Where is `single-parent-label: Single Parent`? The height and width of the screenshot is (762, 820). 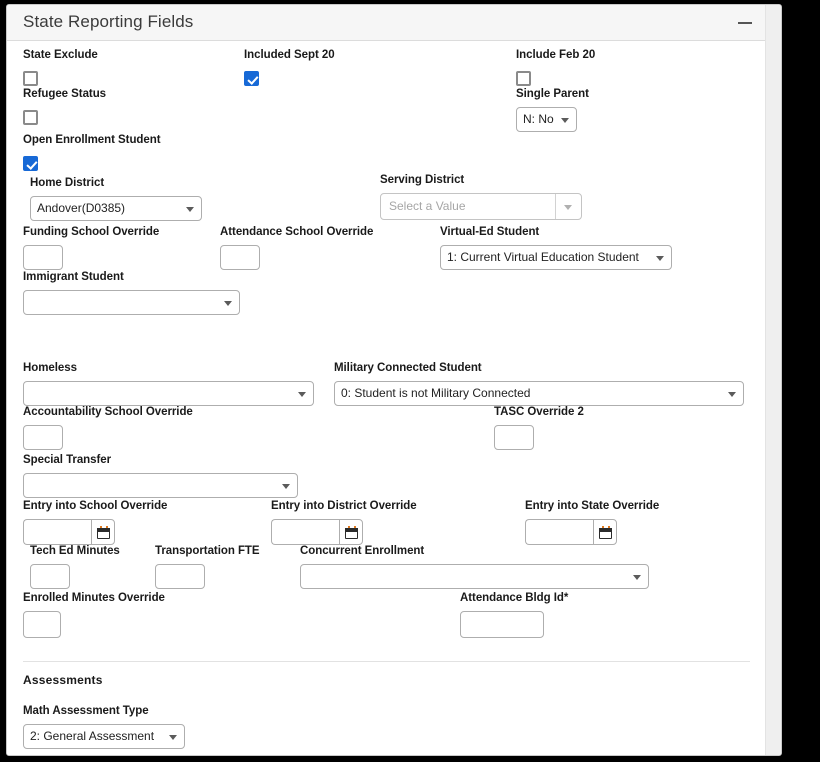 single-parent-label: Single Parent is located at coordinates (552, 94).